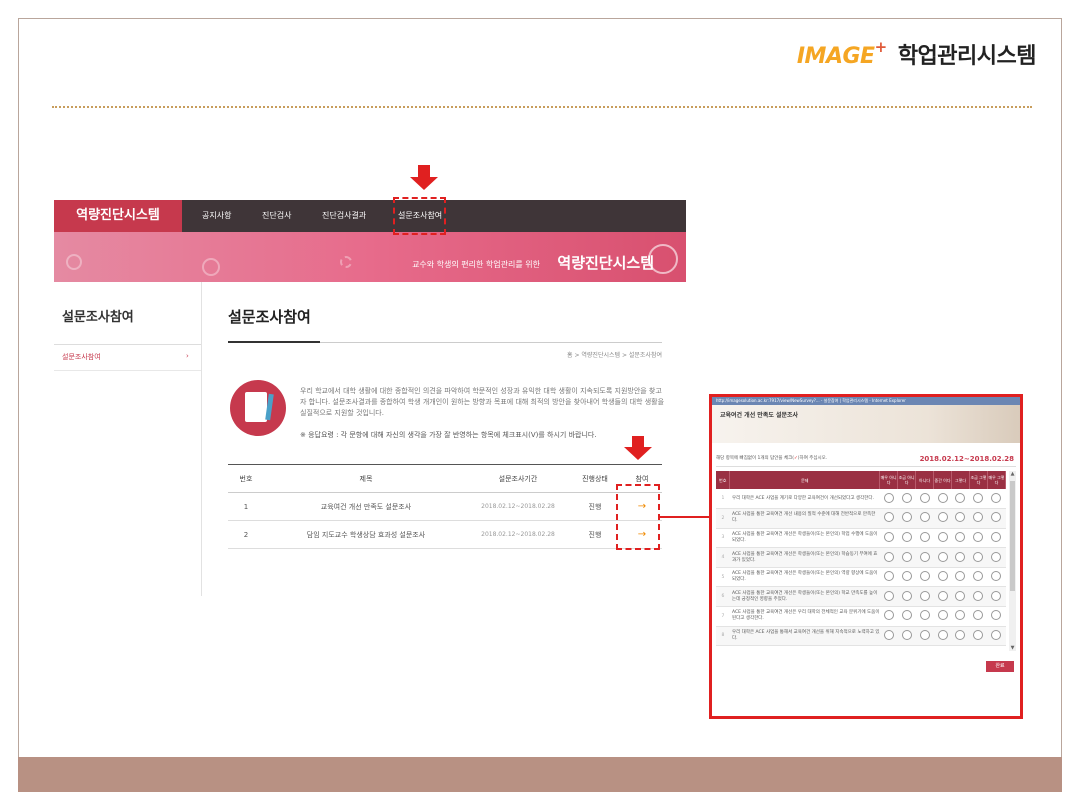 Image resolution: width=1080 pixels, height=810 pixels. Describe the element at coordinates (74, 262) in the screenshot. I see `smile-icon` at that location.